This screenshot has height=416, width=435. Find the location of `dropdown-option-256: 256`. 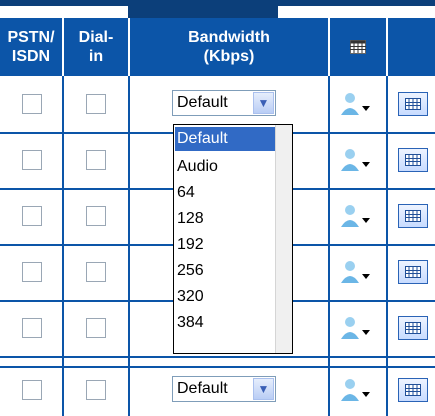

dropdown-option-256: 256 is located at coordinates (226, 271).